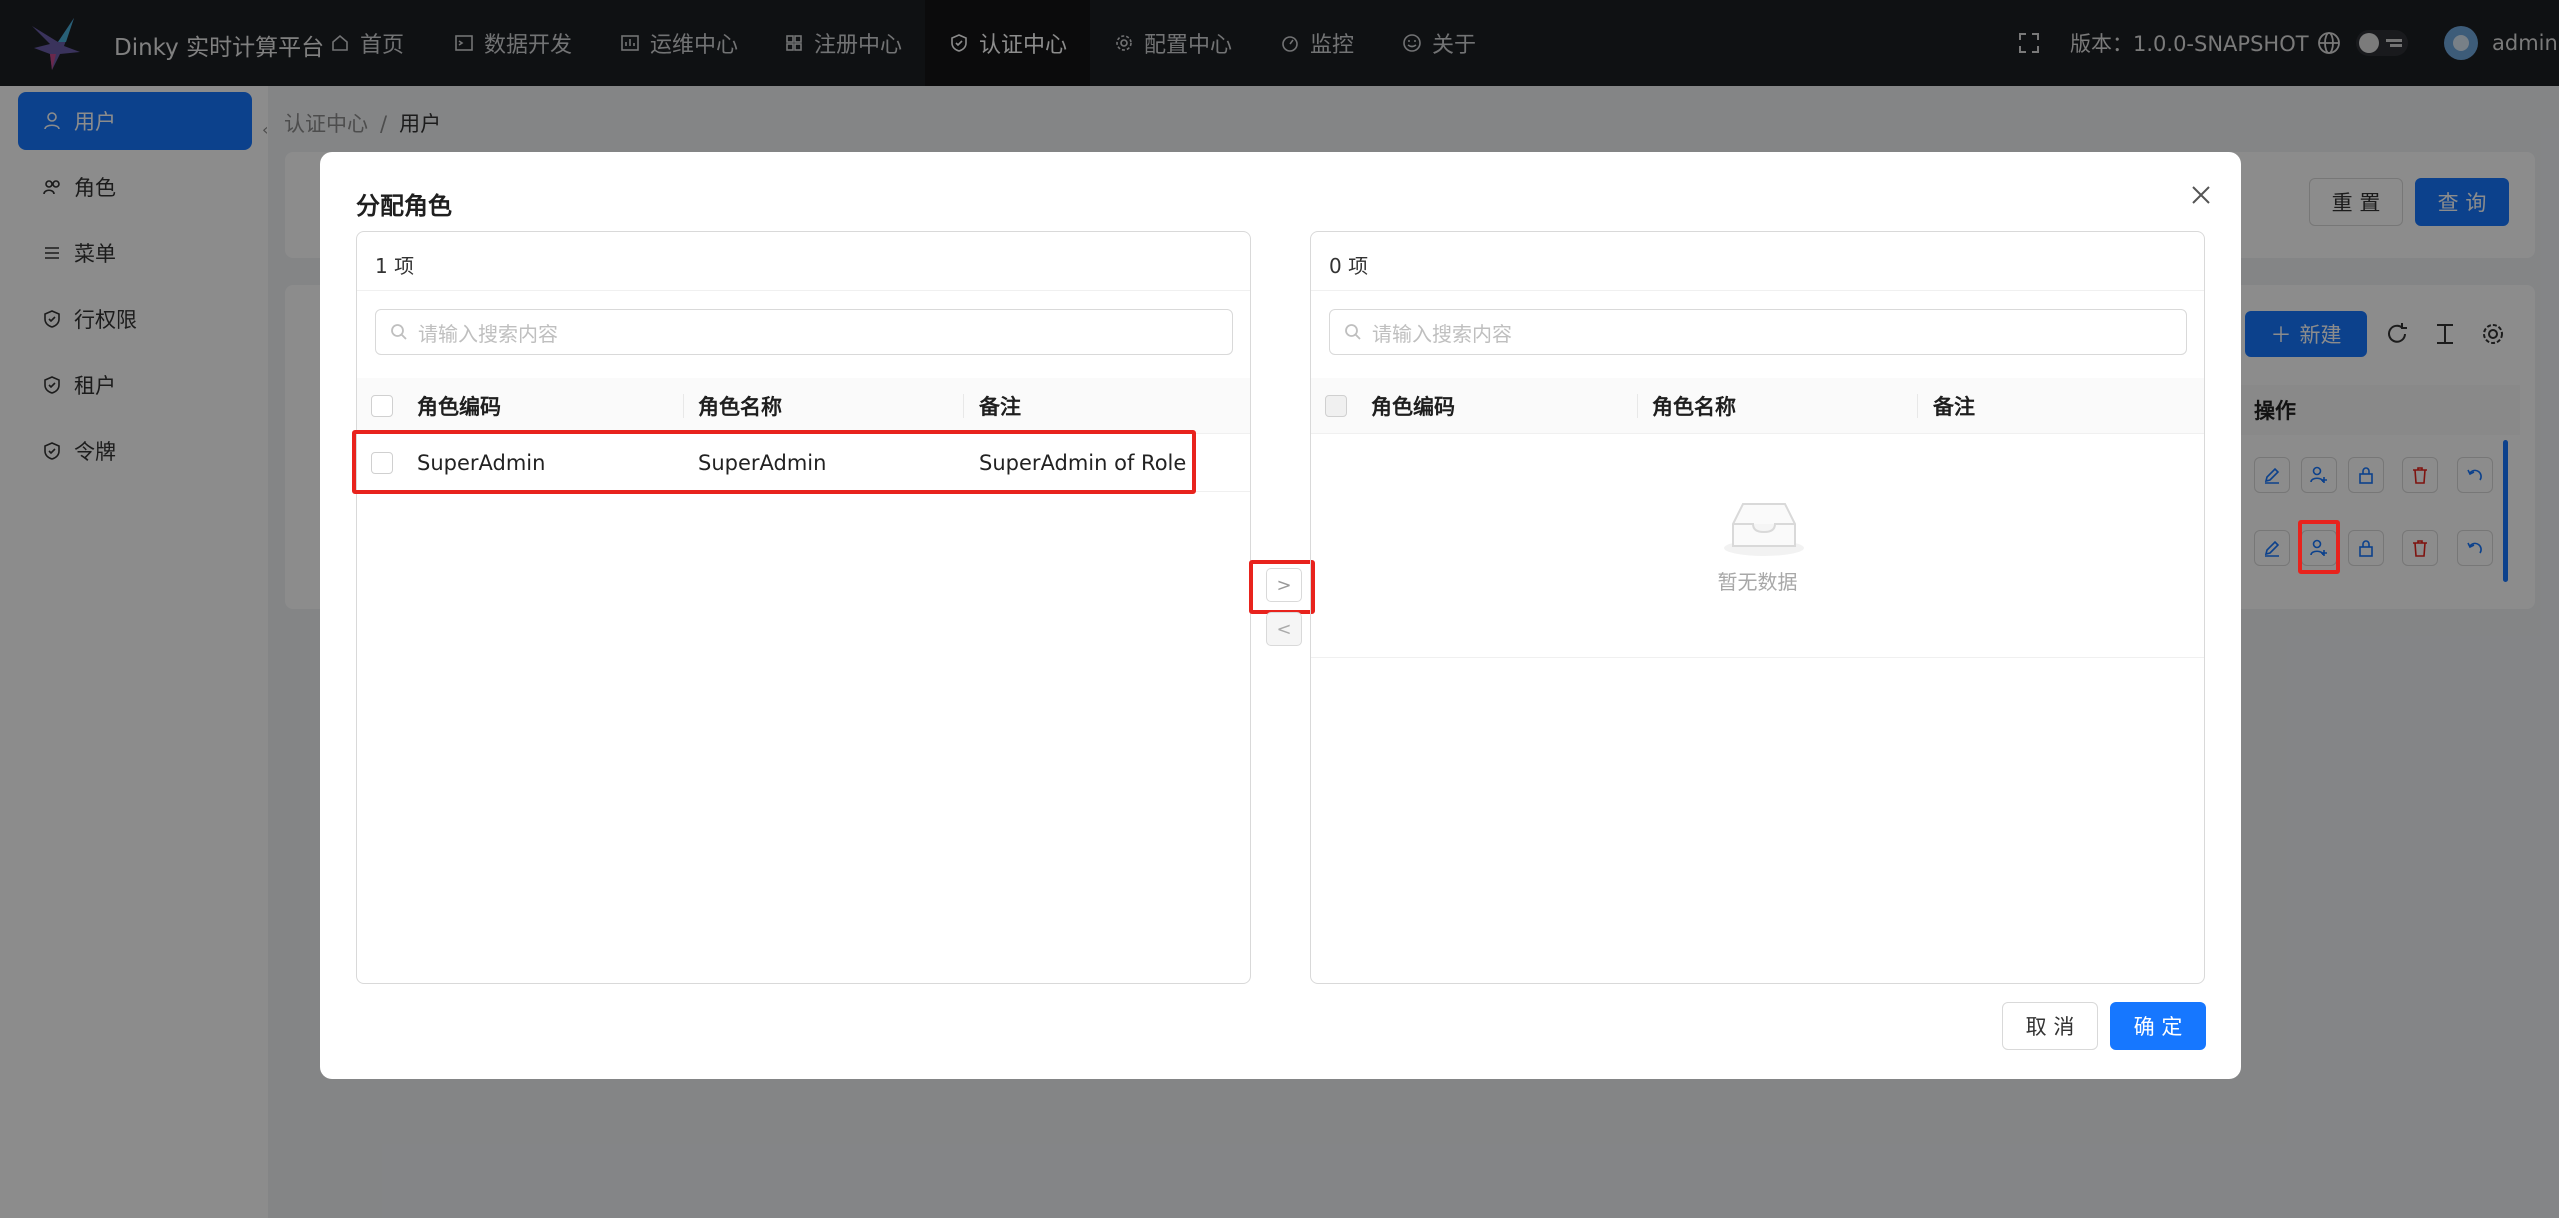  Describe the element at coordinates (1284, 629) in the screenshot. I see `move-left-button: <` at that location.